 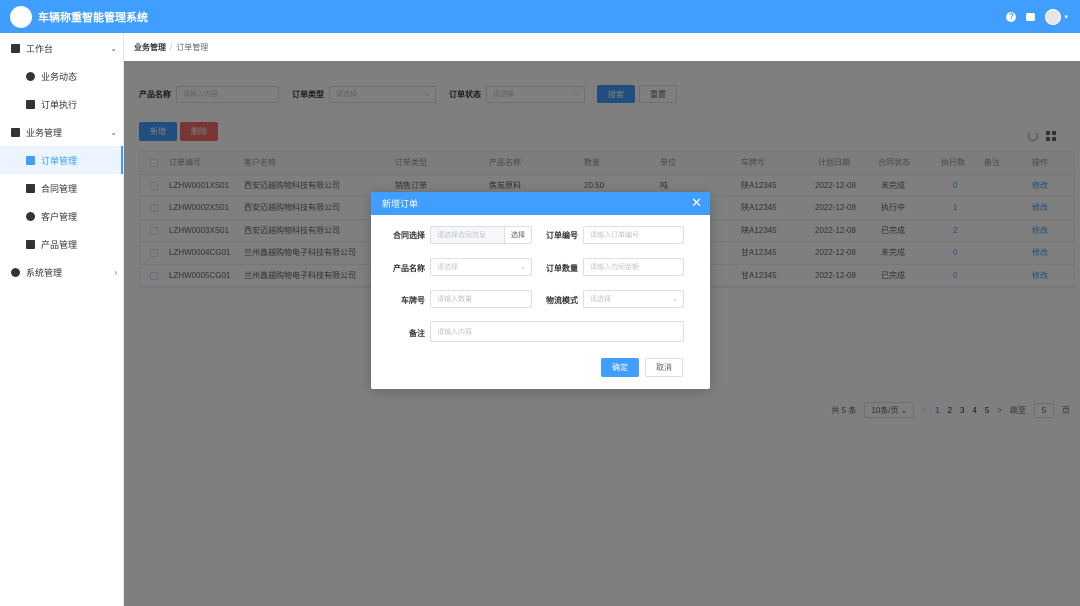 I want to click on sidebar-item-contract-management: 合同管理, so click(x=61, y=188).